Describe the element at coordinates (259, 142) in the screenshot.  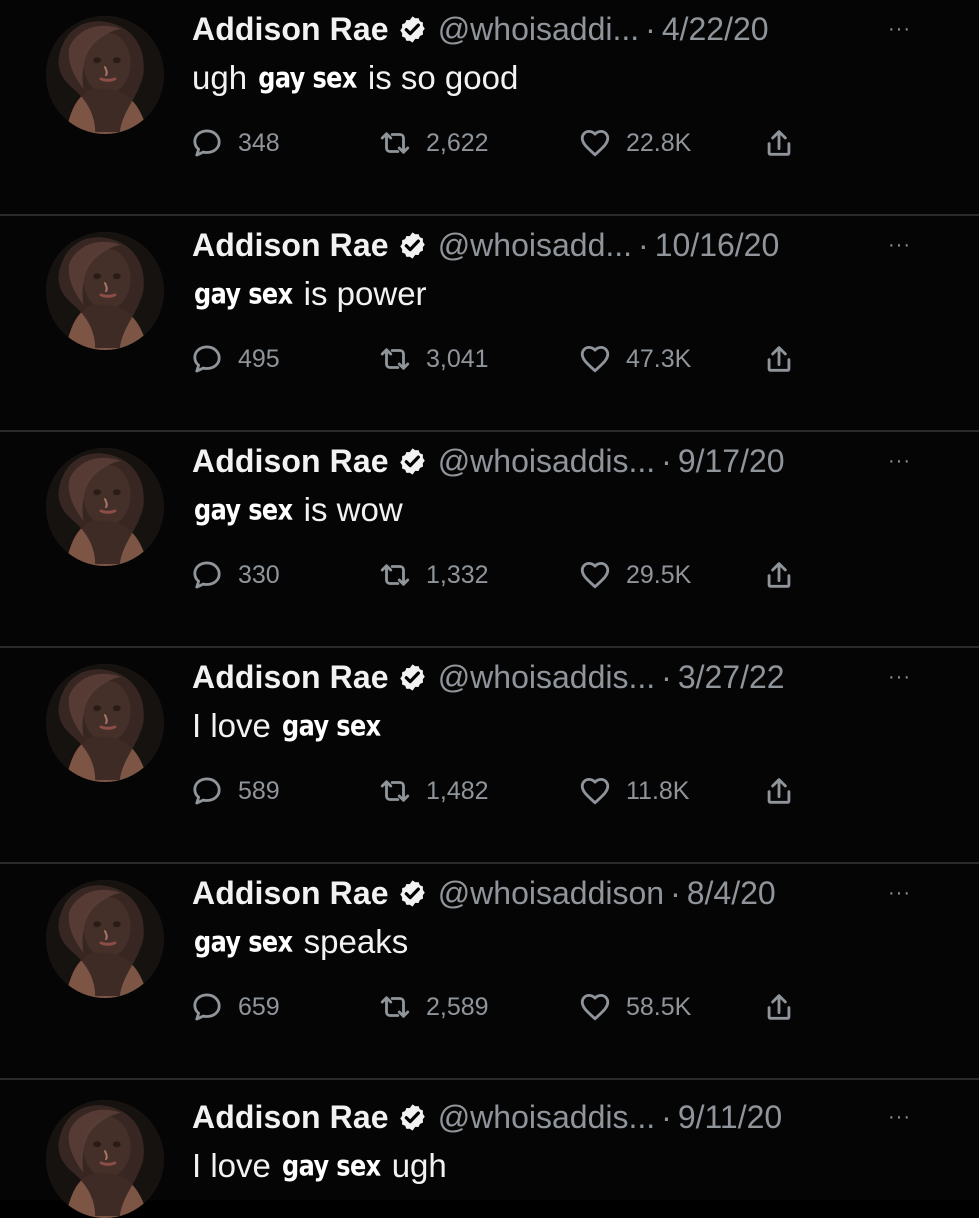
I see `reply-count: 348` at that location.